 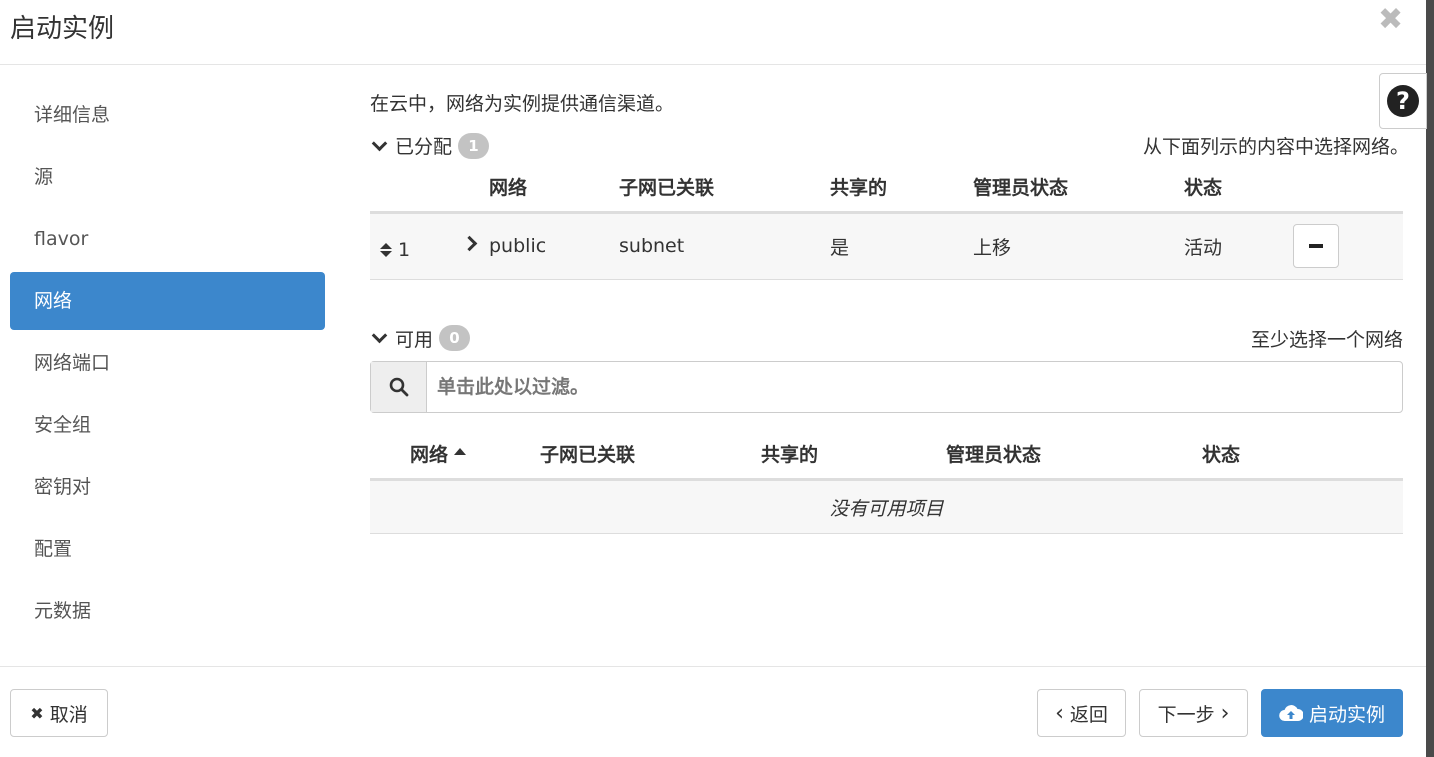 What do you see at coordinates (914, 386) in the screenshot?
I see `filter-input` at bounding box center [914, 386].